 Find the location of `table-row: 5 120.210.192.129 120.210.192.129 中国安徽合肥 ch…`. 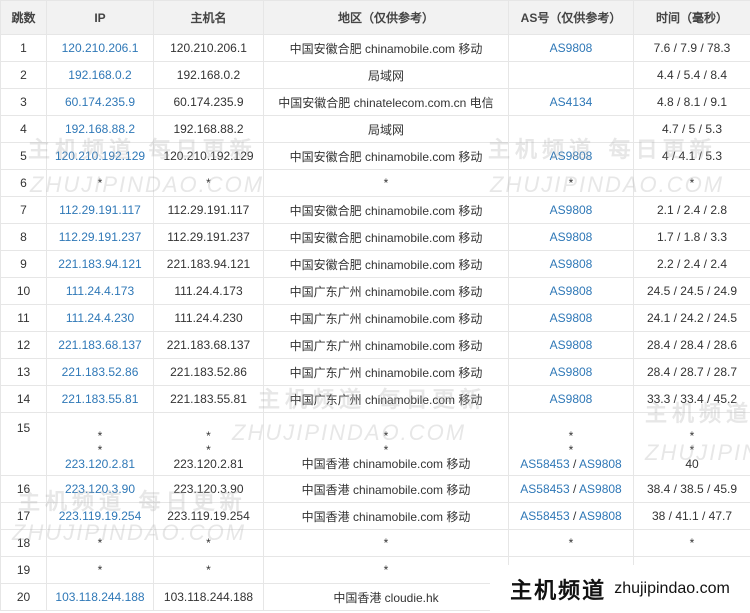

table-row: 5 120.210.192.129 120.210.192.129 中国安徽合肥 ch… is located at coordinates (375, 156).